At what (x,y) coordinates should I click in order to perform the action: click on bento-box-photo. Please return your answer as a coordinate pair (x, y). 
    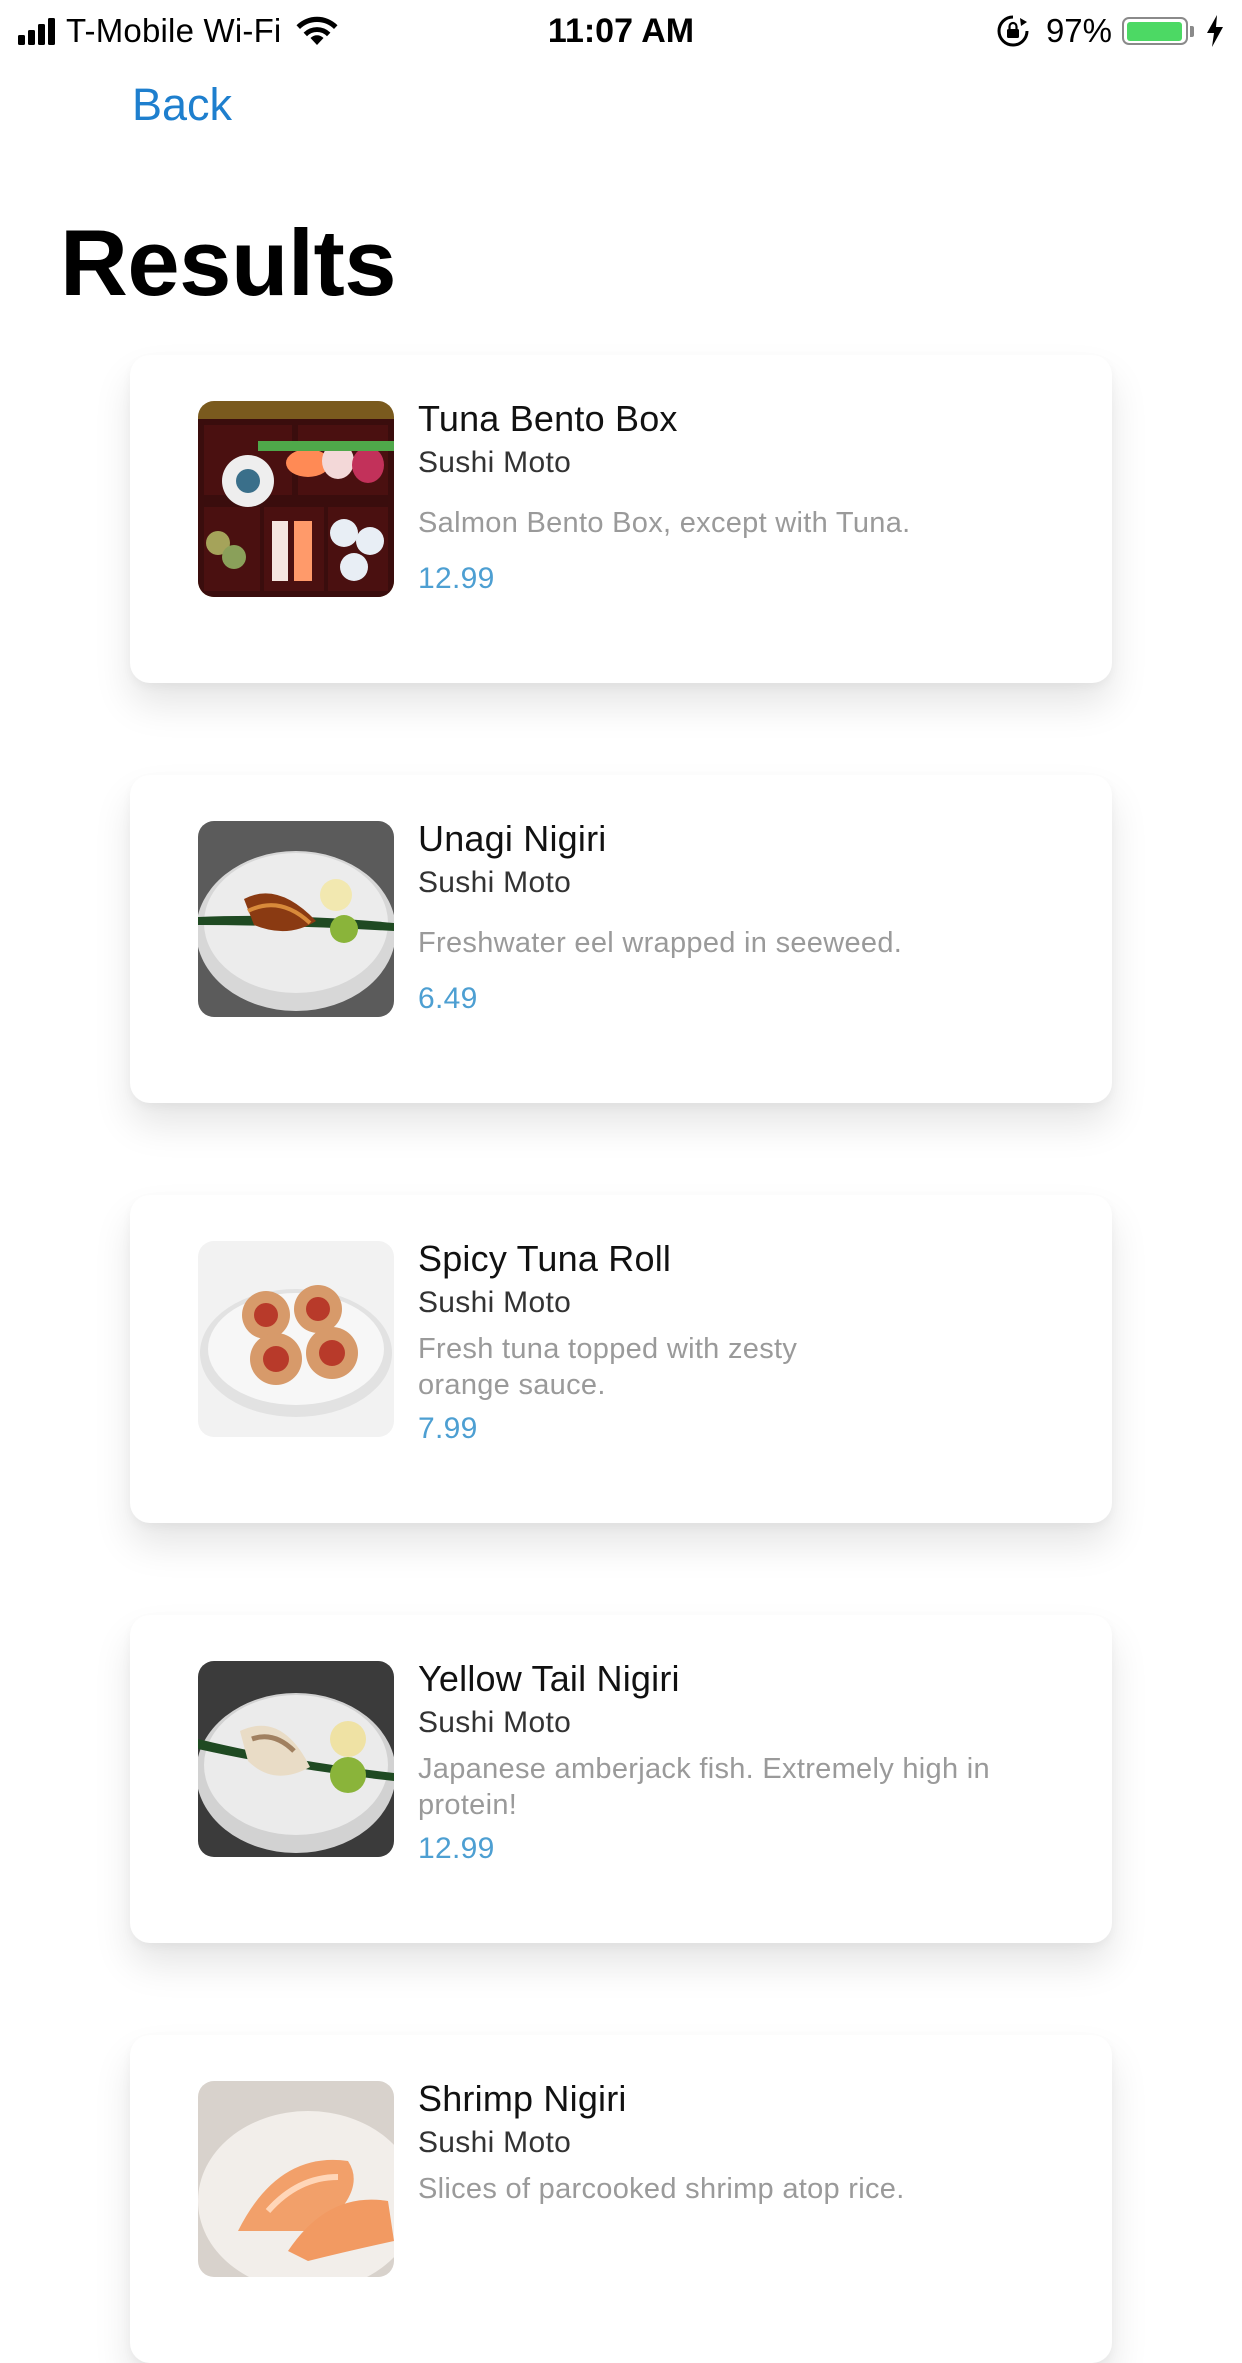
    Looking at the image, I should click on (296, 499).